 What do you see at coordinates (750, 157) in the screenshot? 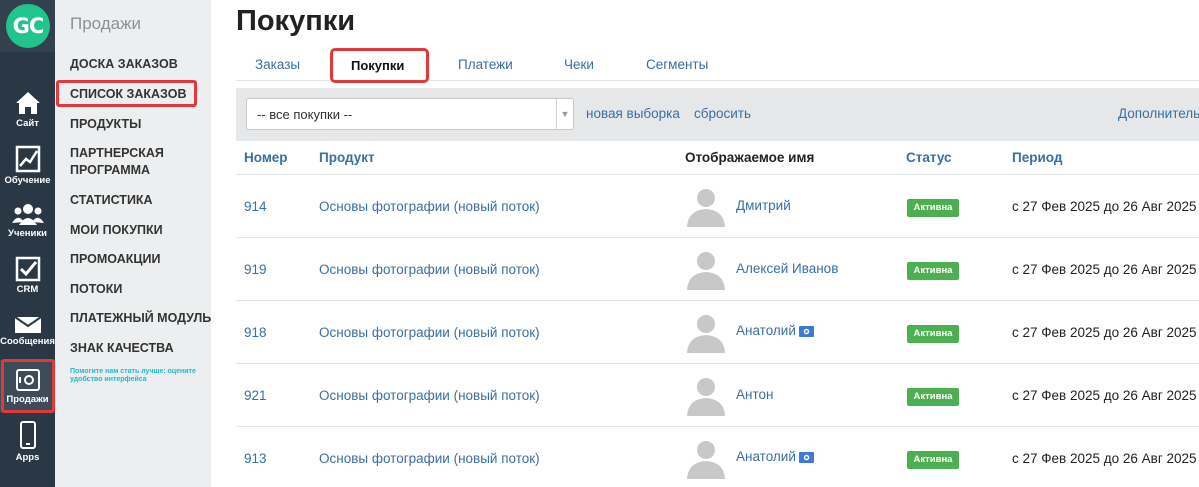
I see `column-header-display-name: Отображаемое имя` at bounding box center [750, 157].